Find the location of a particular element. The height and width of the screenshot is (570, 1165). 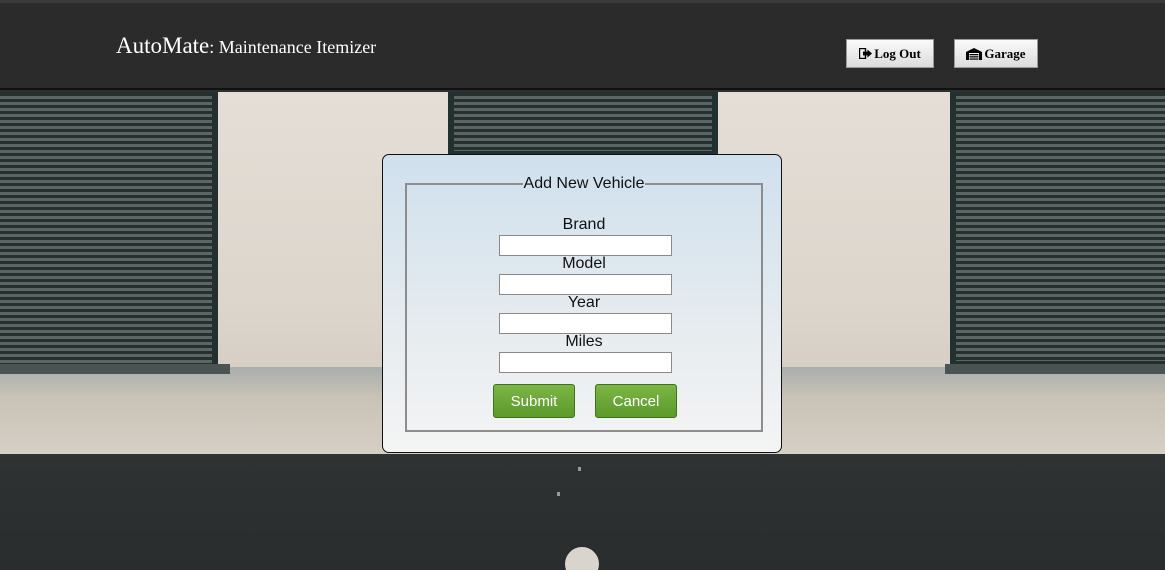

app-brand: AutoMate: Maintenance Itemizer is located at coordinates (246, 46).